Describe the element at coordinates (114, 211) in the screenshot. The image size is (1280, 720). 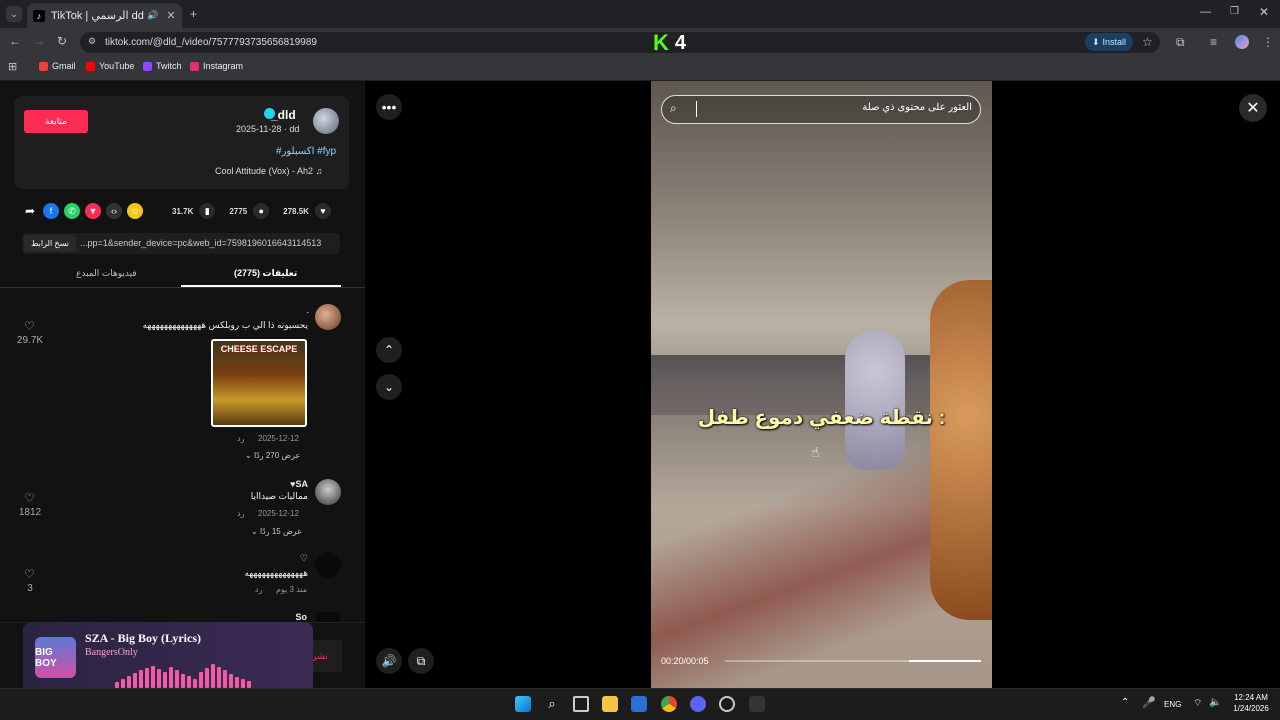
I see `embed-icon: ‹›` at that location.